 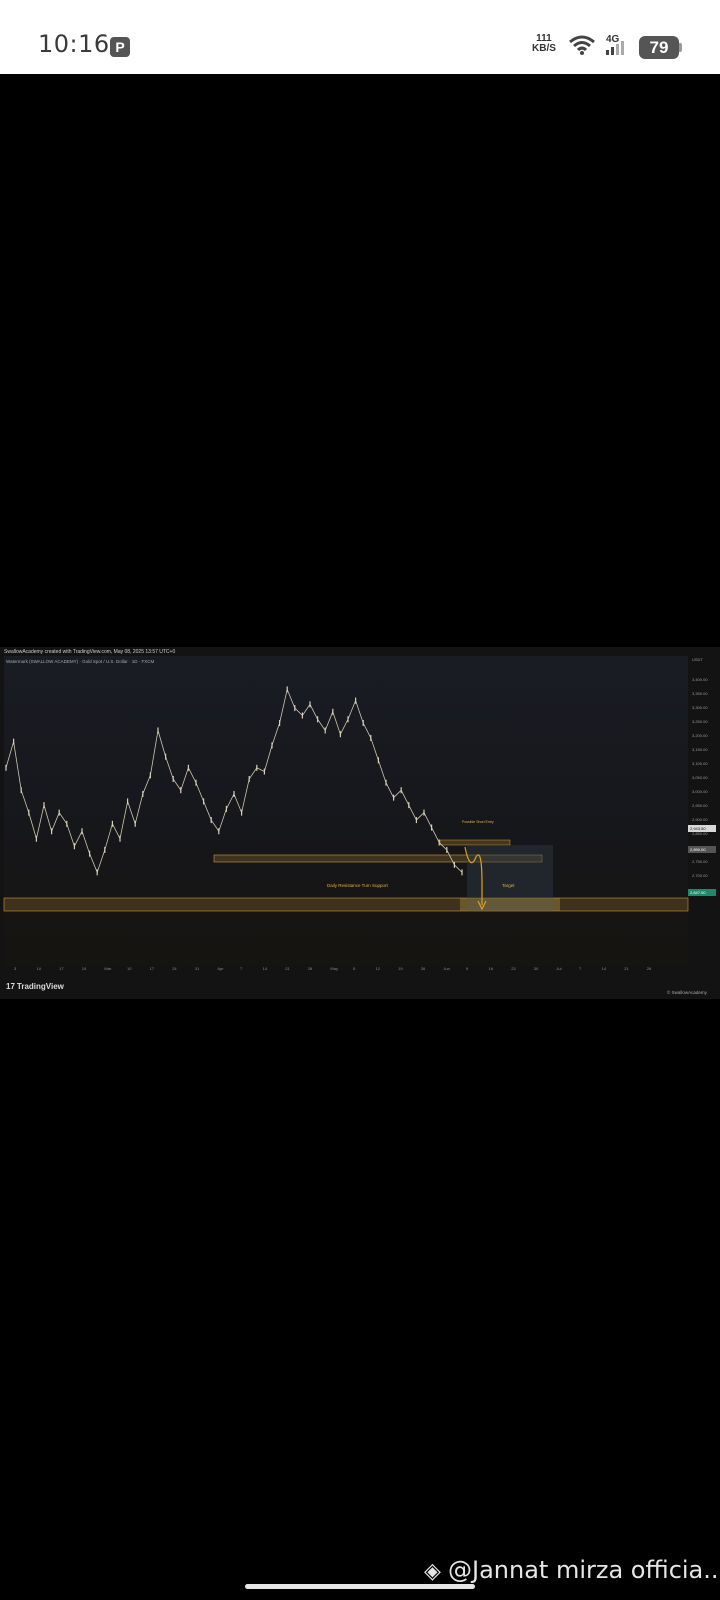 I want to click on date-tick-label: 26, so click(x=423, y=968).